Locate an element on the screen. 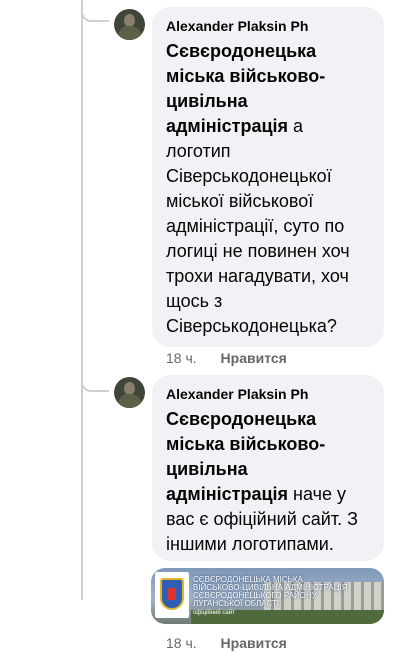 The height and width of the screenshot is (656, 415). coat-of-arms-icon is located at coordinates (172, 595).